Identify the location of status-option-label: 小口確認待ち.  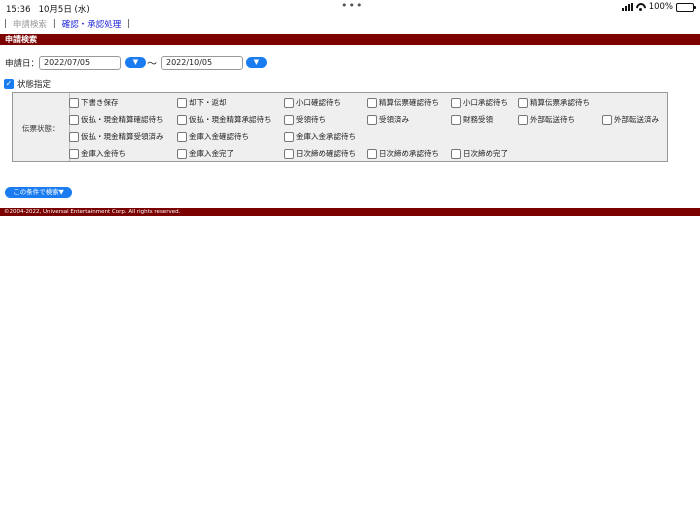
(318, 102).